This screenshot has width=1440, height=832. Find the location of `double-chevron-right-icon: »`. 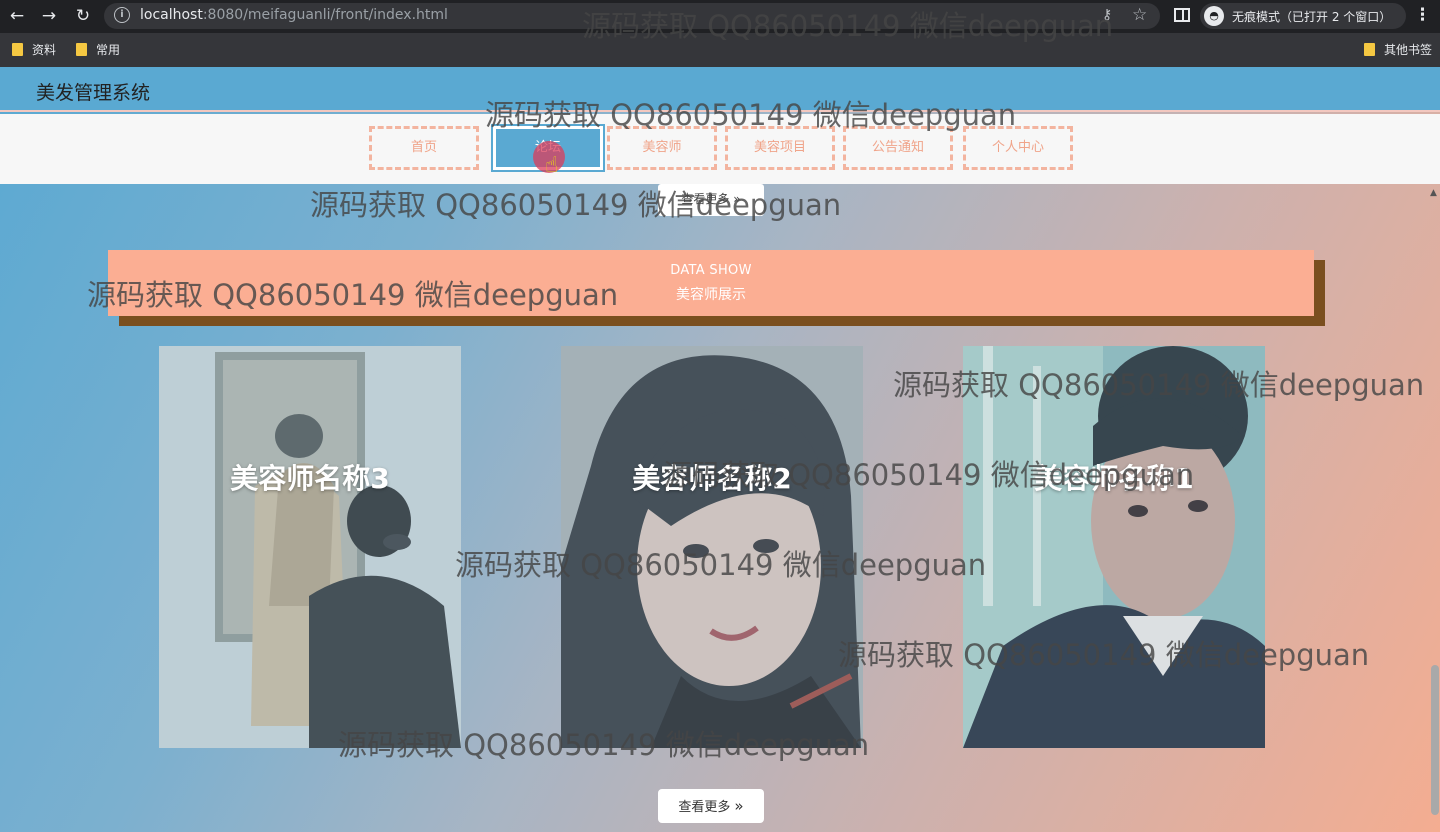

double-chevron-right-icon: » is located at coordinates (739, 806).